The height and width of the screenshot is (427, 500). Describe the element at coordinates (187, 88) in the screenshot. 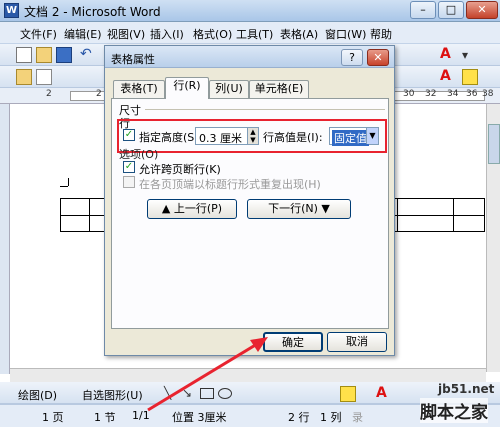

I see `tab-row: 行(R)` at that location.